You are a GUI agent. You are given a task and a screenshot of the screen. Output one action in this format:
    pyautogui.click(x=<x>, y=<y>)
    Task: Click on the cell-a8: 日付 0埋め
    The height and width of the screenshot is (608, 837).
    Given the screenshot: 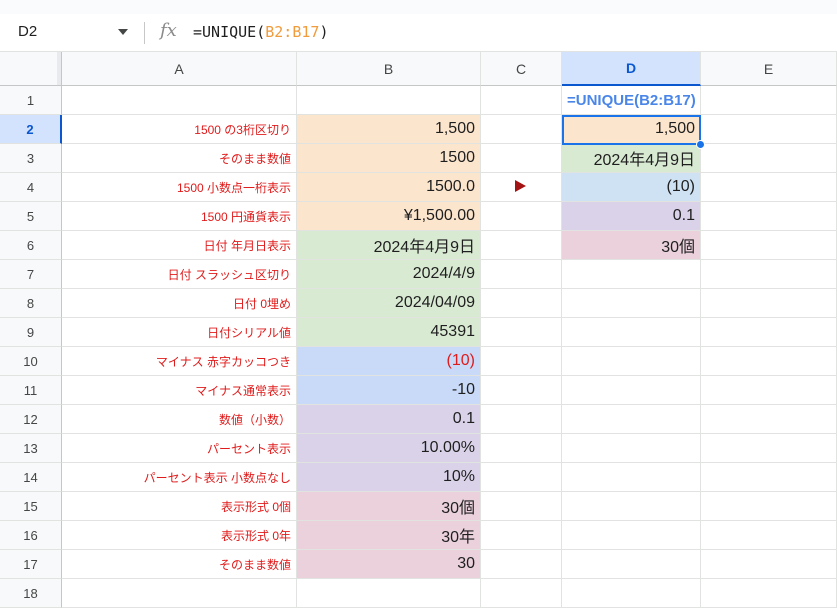 What is the action you would take?
    pyautogui.click(x=179, y=303)
    